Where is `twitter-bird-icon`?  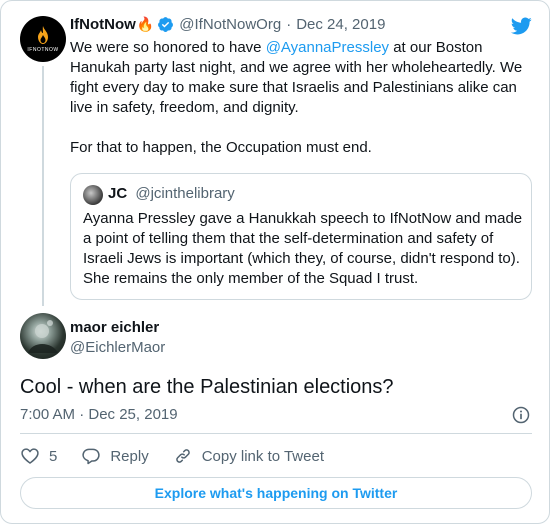
twitter-bird-icon is located at coordinates (521, 26).